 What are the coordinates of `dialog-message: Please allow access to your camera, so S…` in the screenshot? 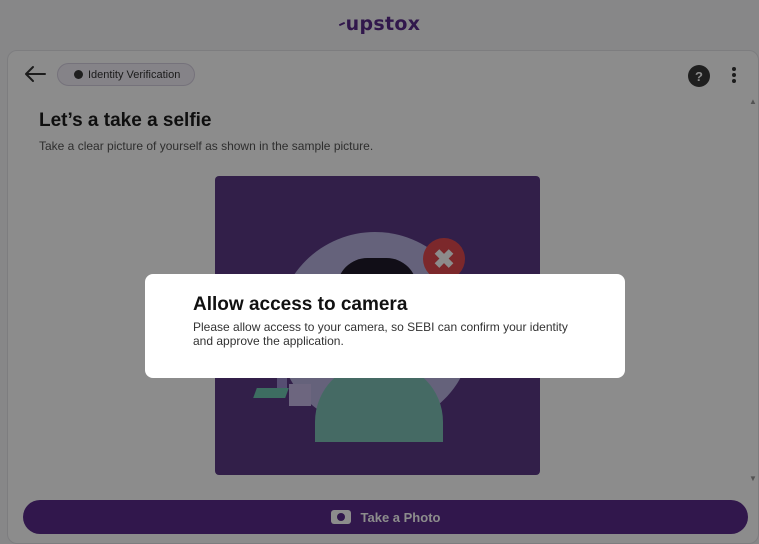 It's located at (380, 334).